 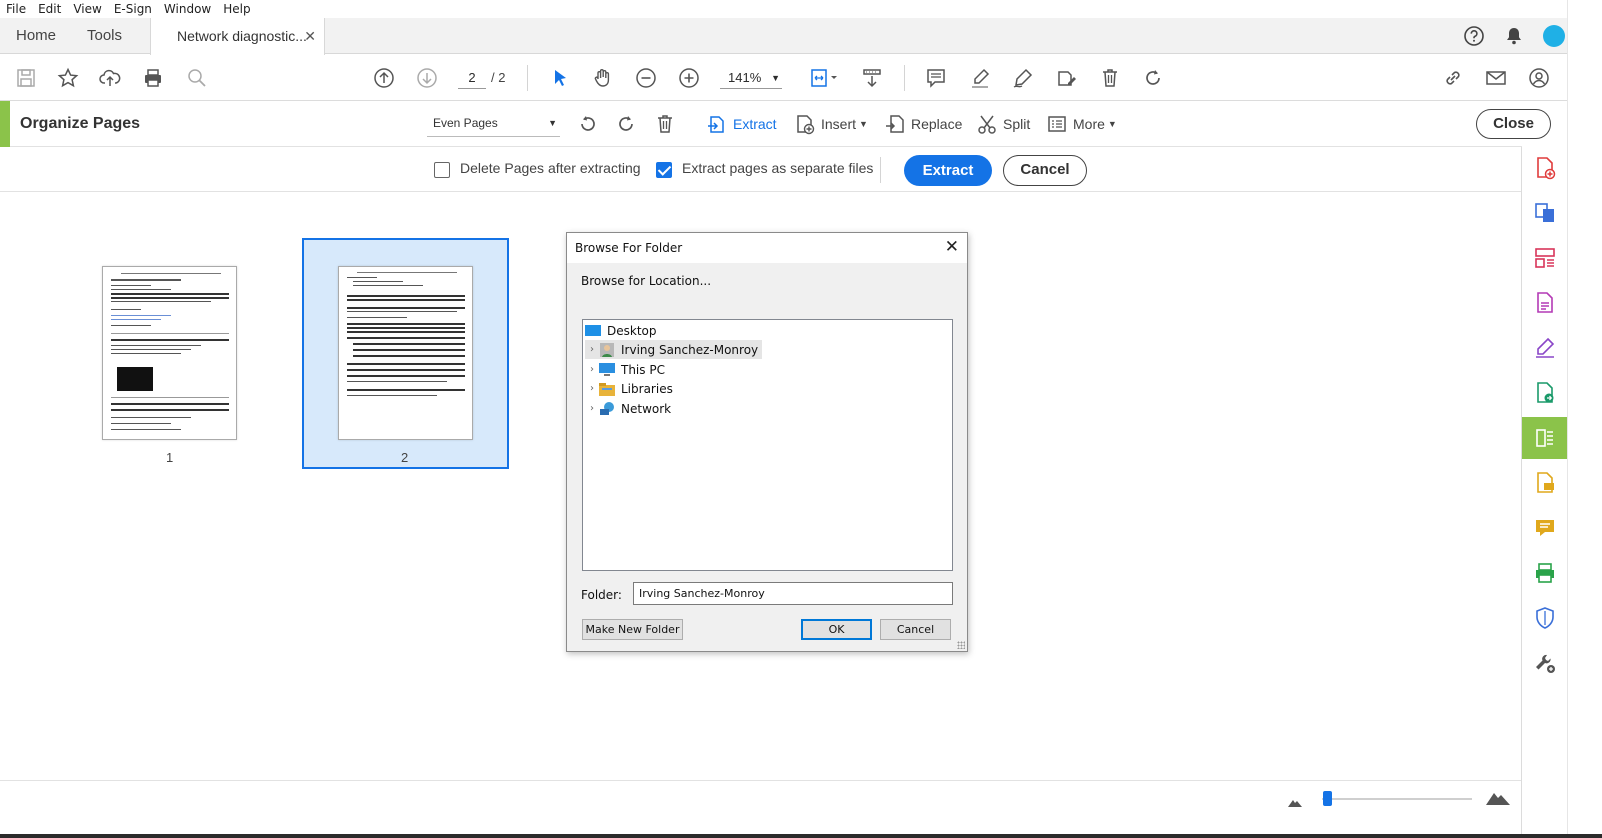 What do you see at coordinates (384, 78) in the screenshot?
I see `previous-page-icon` at bounding box center [384, 78].